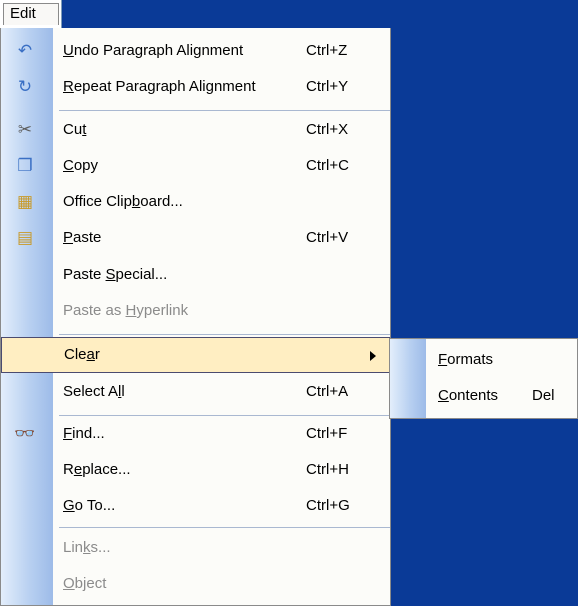 Image resolution: width=578 pixels, height=606 pixels. I want to click on submenu-item-formats-label: Formats, so click(466, 359).